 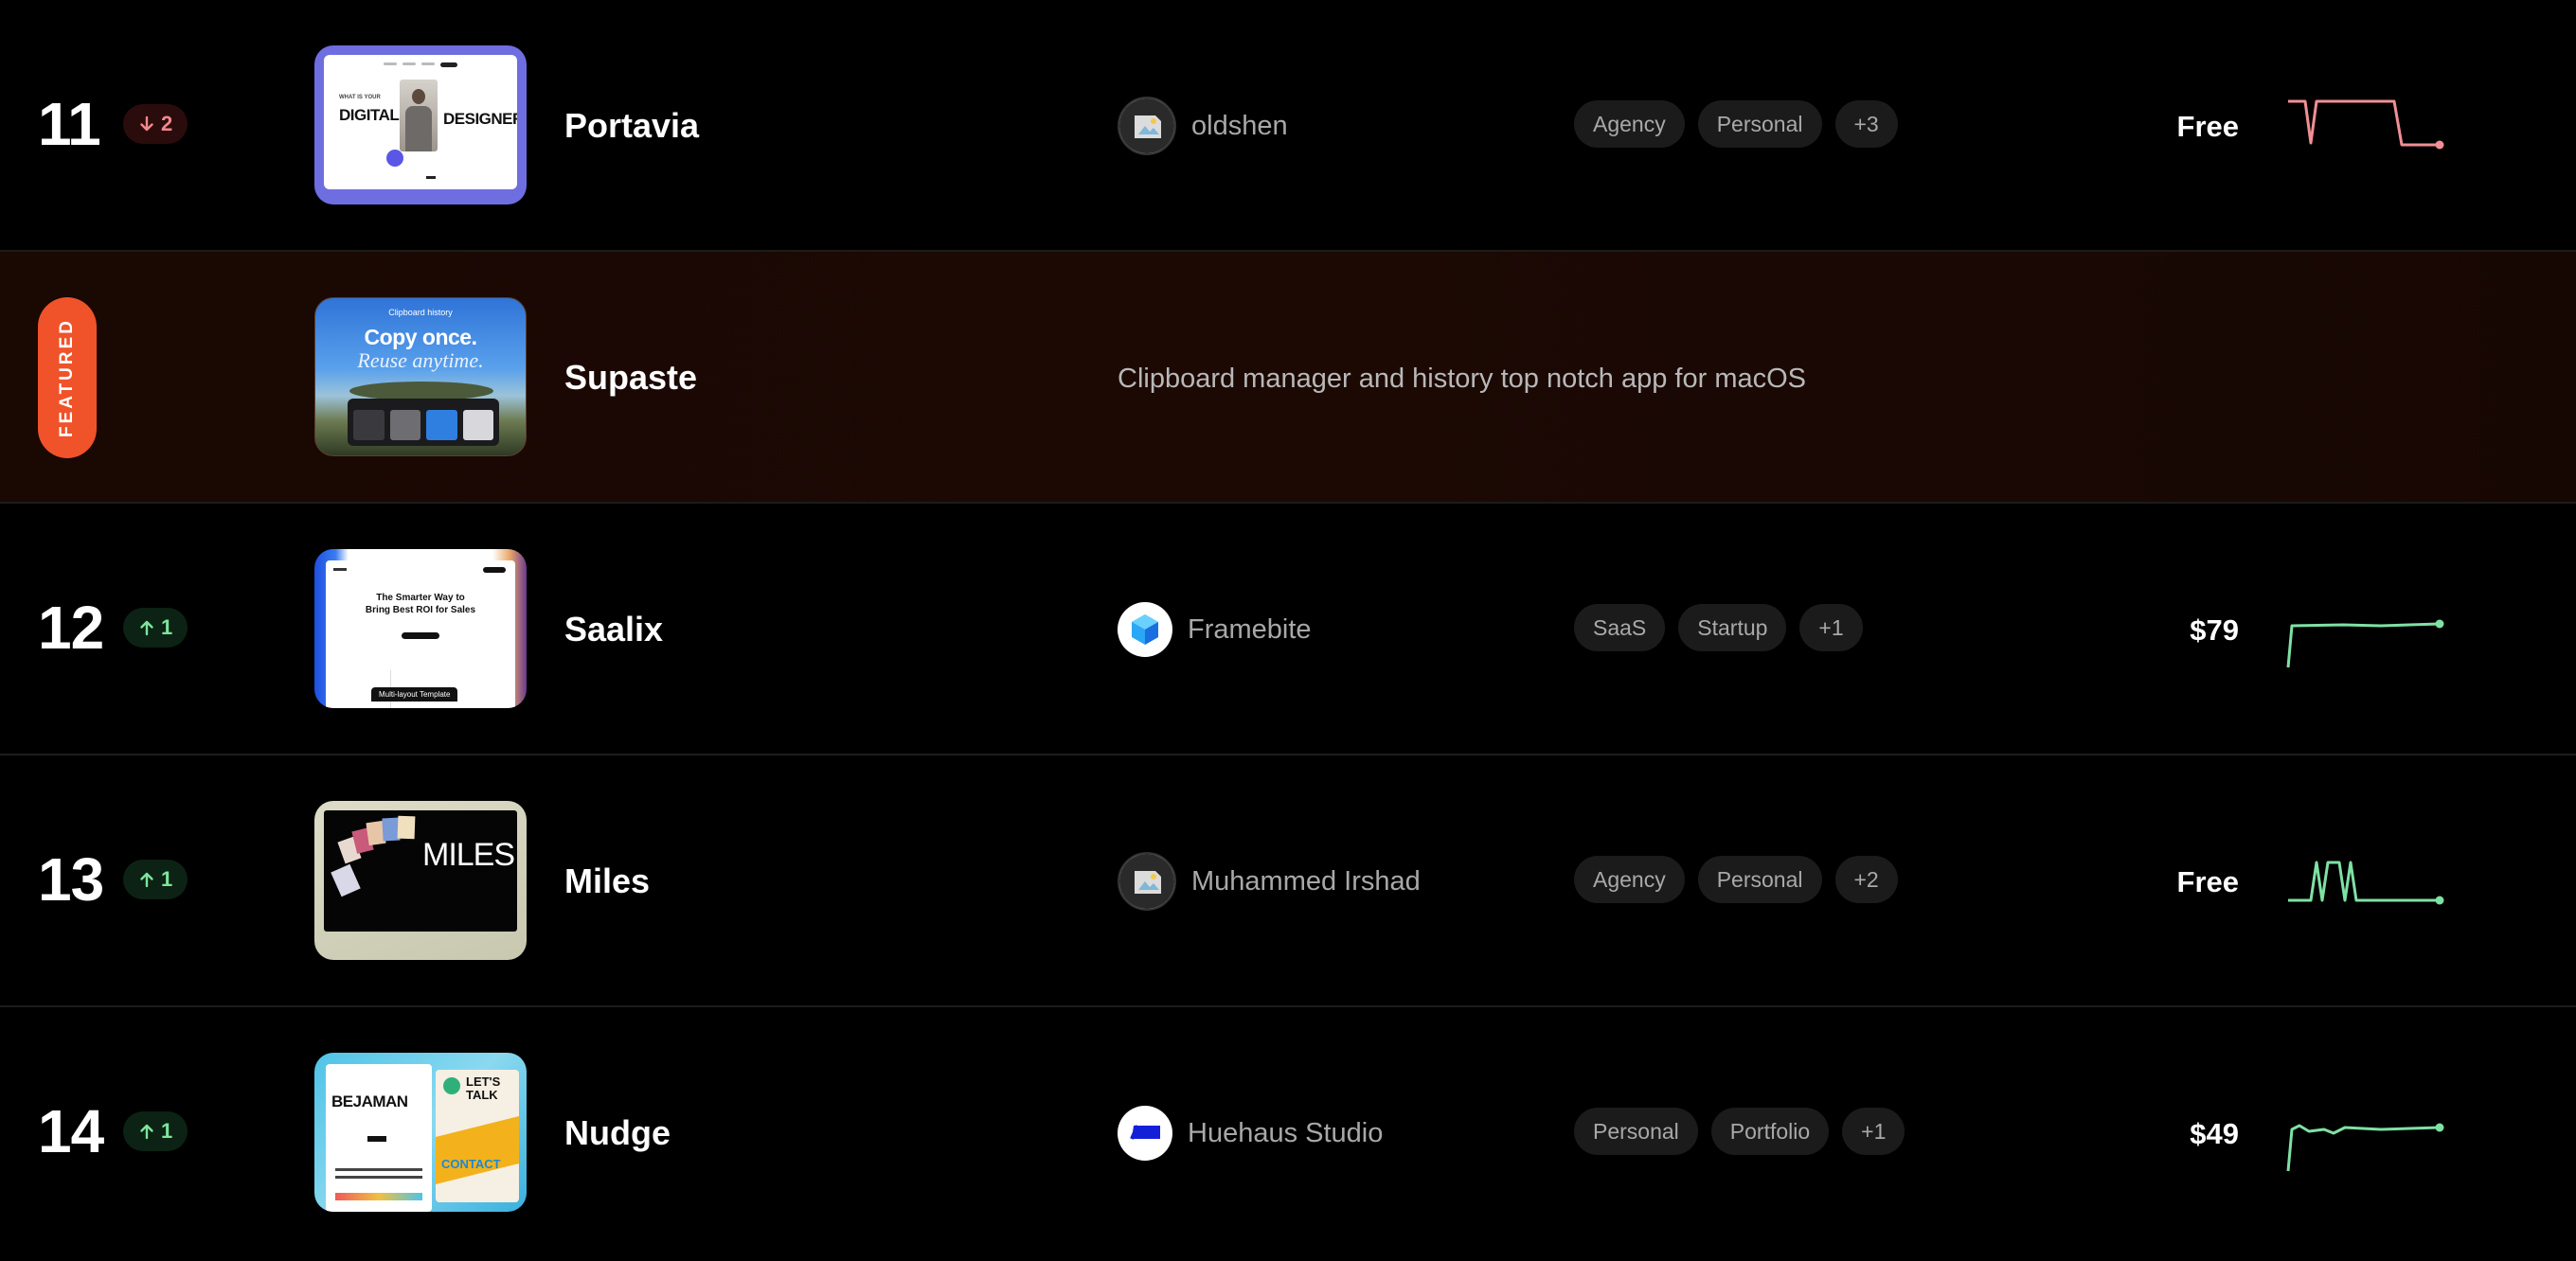 I want to click on tag-more-chip: +2, so click(x=1866, y=879).